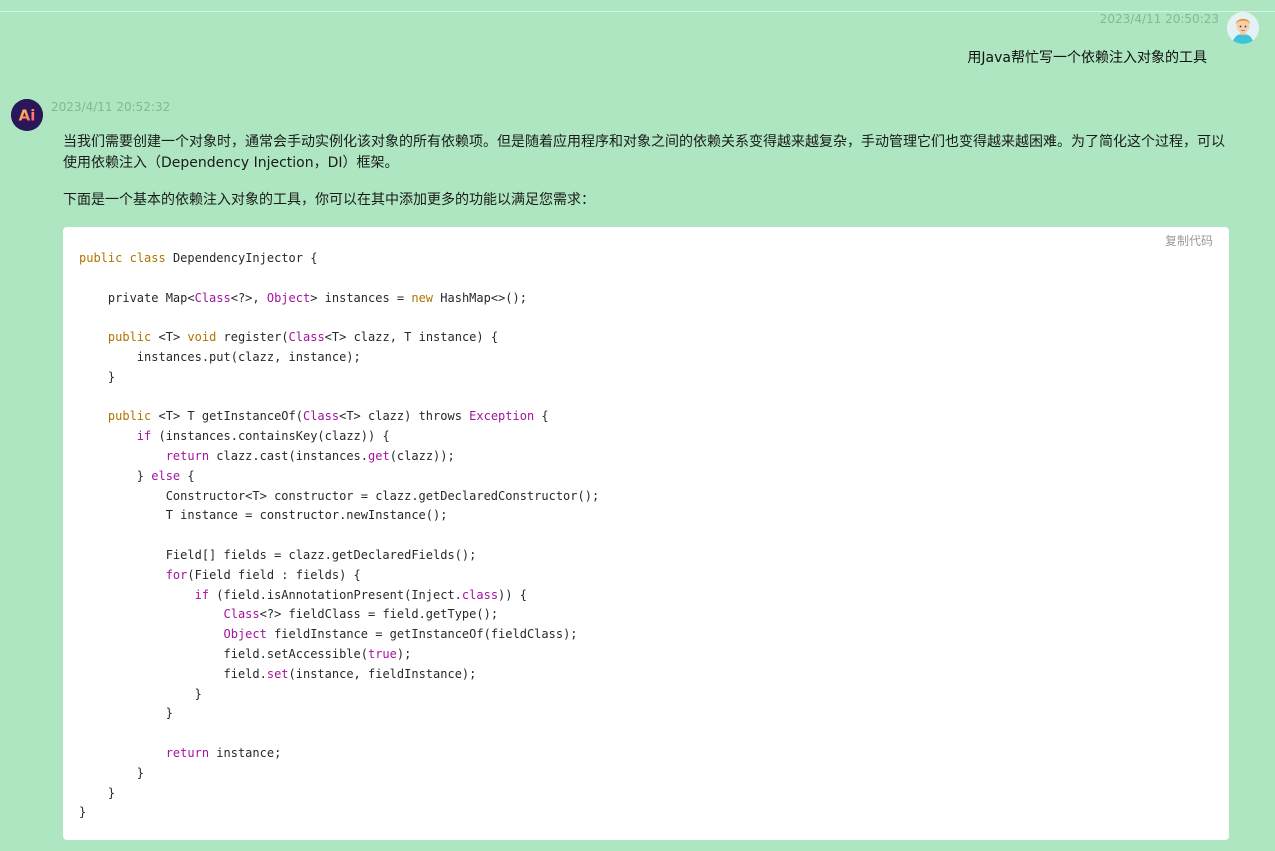 The height and width of the screenshot is (851, 1275). I want to click on code-line: public class DependencyInjector {, so click(339, 259).